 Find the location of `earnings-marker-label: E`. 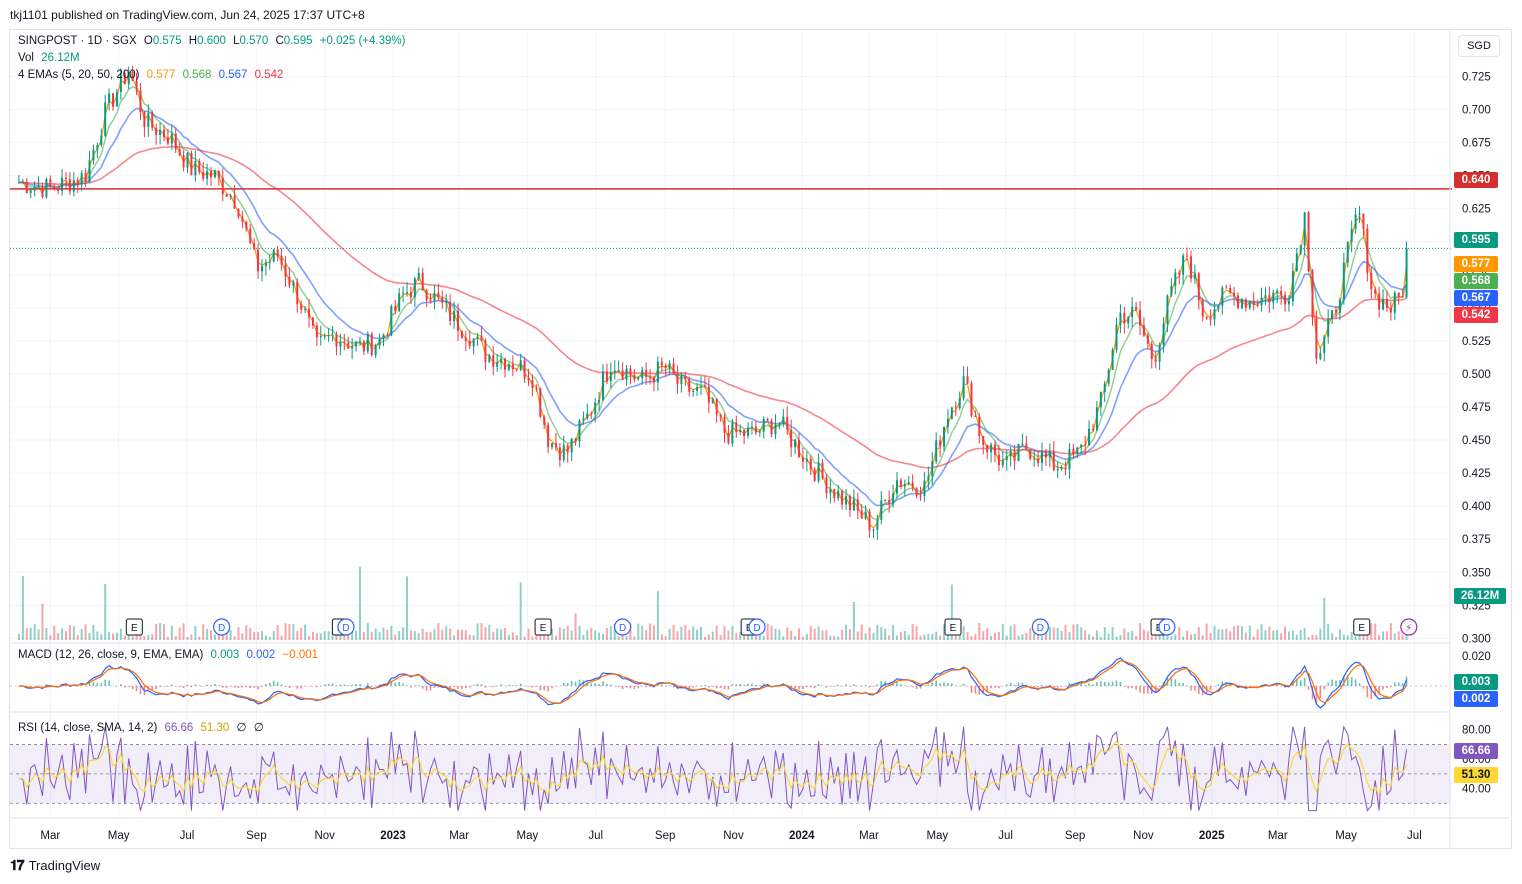

earnings-marker-label: E is located at coordinates (543, 628).